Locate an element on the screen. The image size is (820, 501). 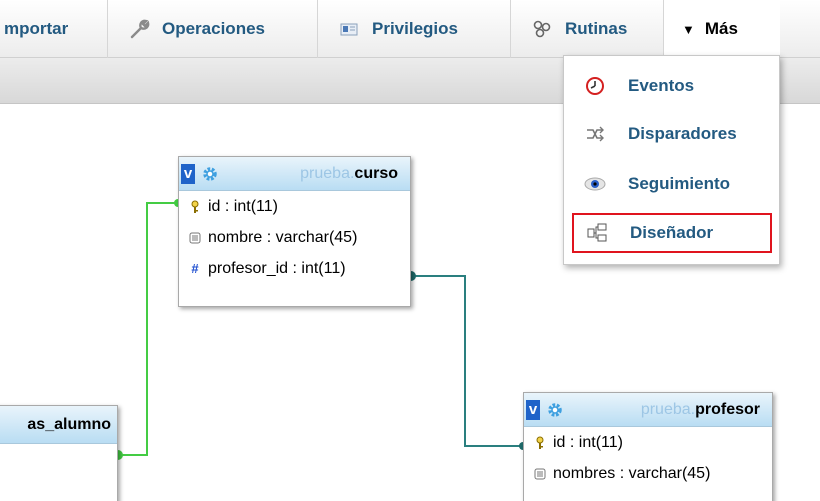
clock-icon is located at coordinates (595, 86).